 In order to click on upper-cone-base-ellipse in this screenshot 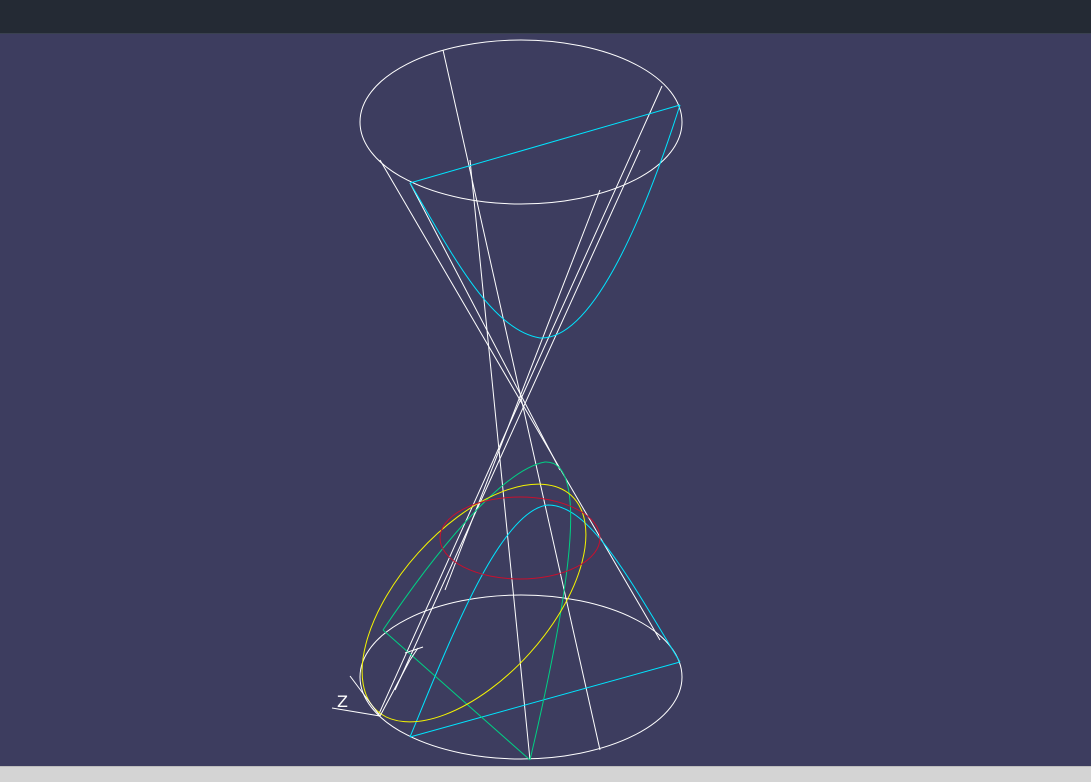, I will do `click(521, 122)`.